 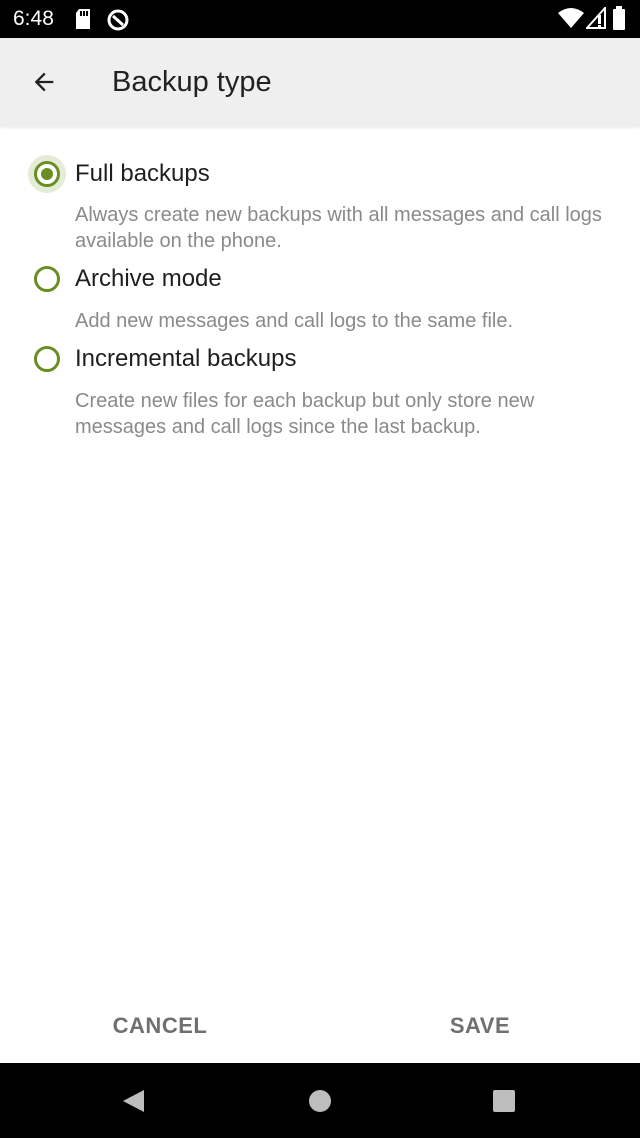 I want to click on recents-square-icon, so click(x=504, y=1101).